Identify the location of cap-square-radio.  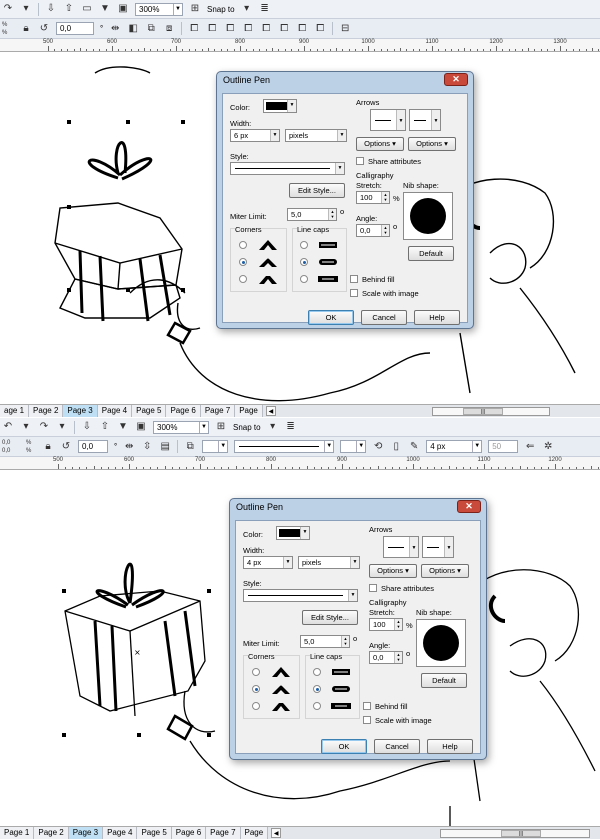
(304, 245).